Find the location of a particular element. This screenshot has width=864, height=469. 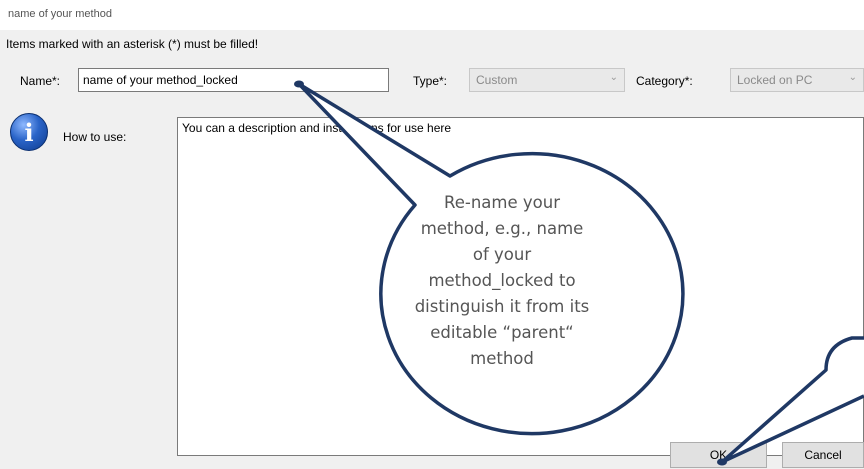

callout-pointer-dot is located at coordinates (299, 84).